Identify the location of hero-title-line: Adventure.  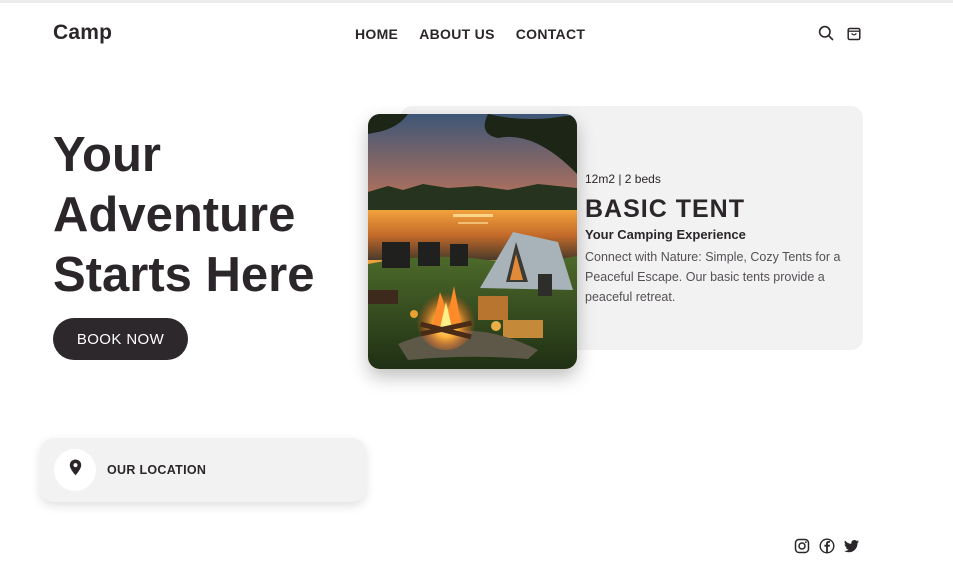
(174, 215).